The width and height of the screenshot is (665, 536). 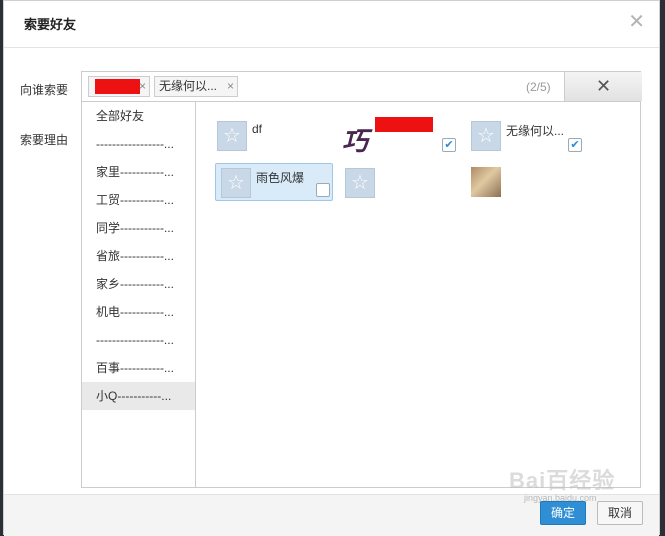 What do you see at coordinates (44, 140) in the screenshot?
I see `reason-label: 索要理由` at bounding box center [44, 140].